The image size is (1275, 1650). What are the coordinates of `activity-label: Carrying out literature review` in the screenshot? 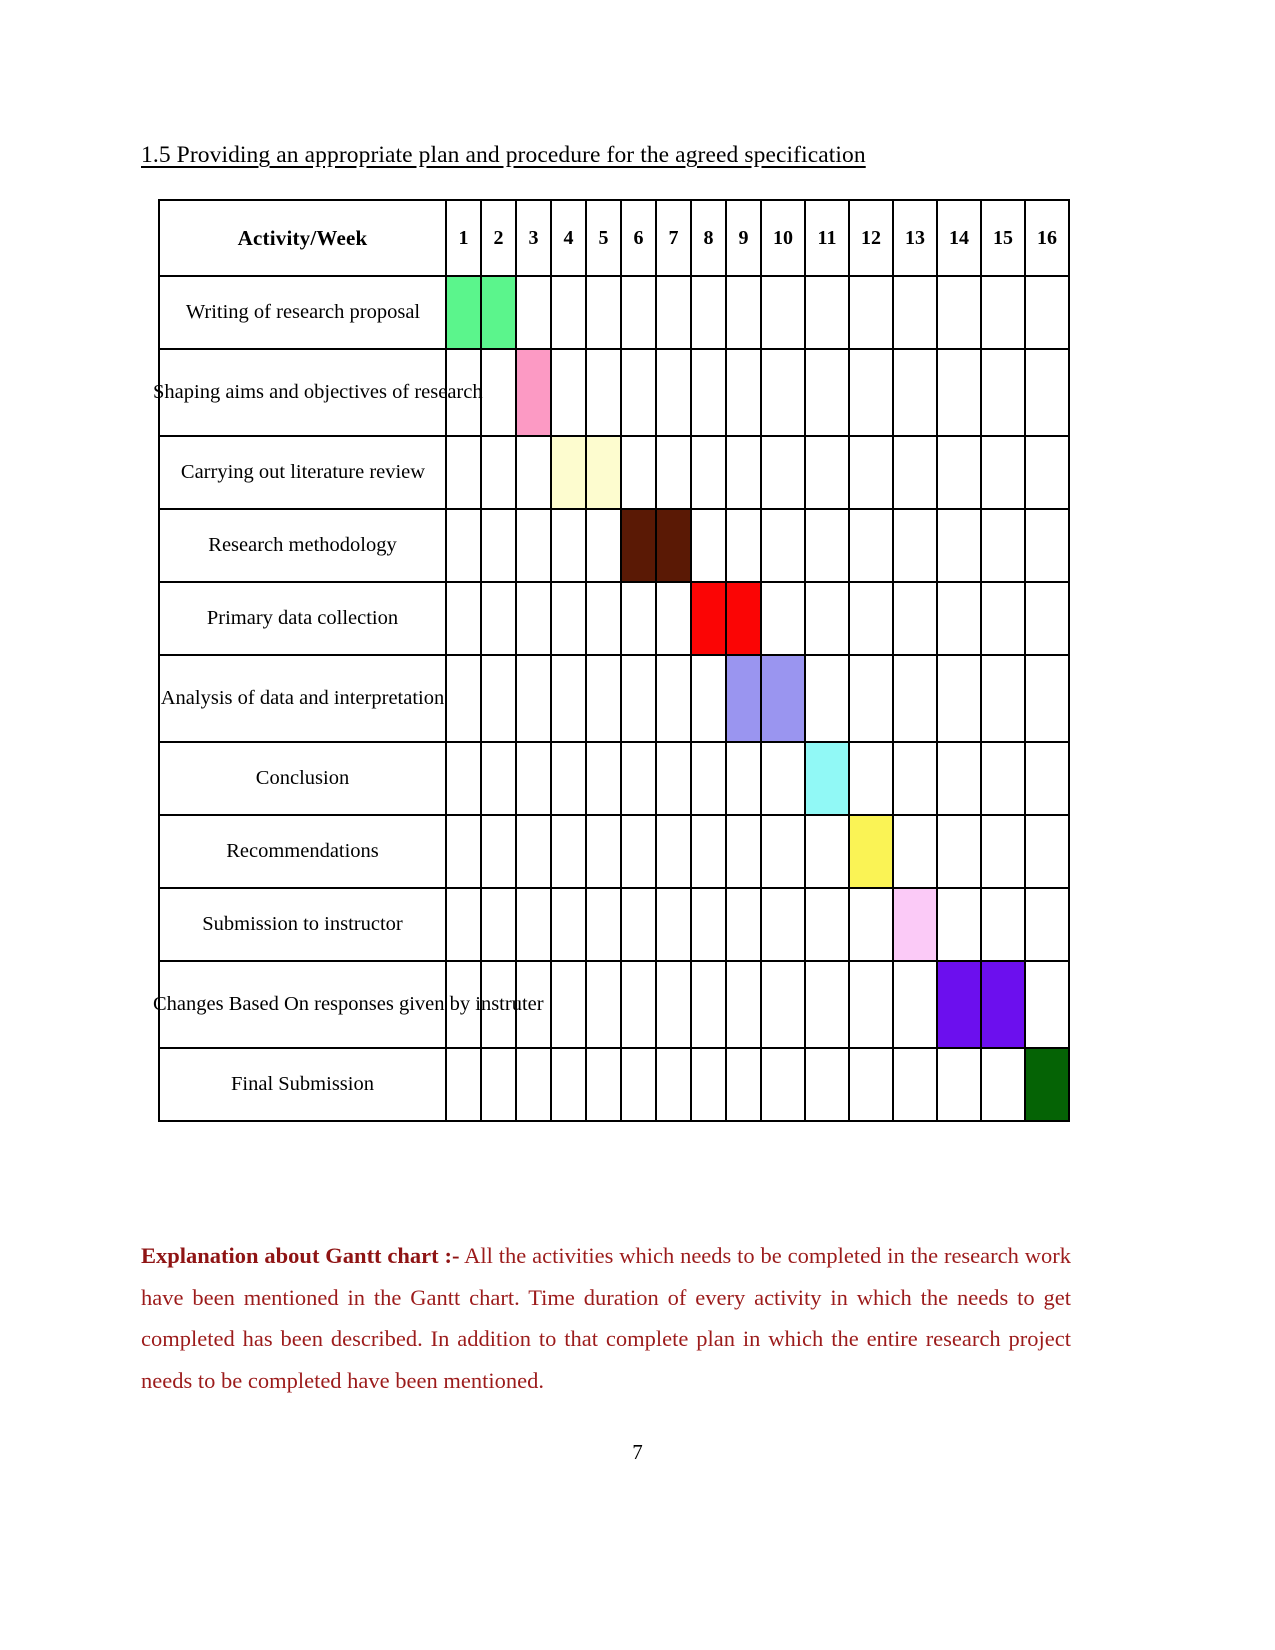 It's located at (303, 472).